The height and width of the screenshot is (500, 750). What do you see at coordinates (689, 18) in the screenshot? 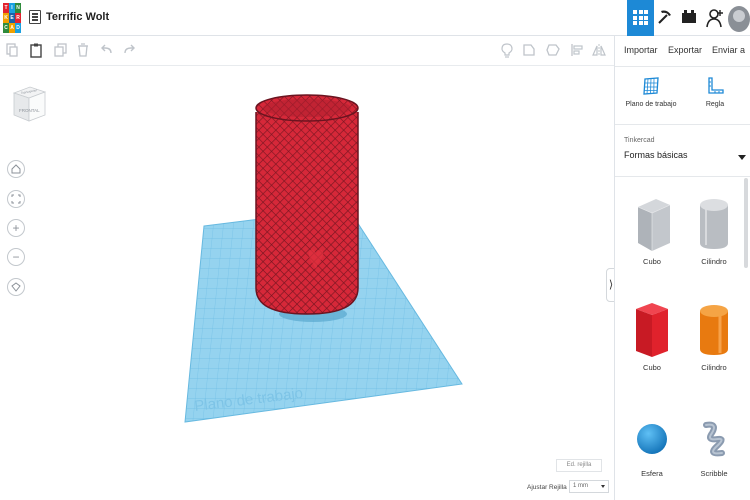
I see `bricks-icon` at bounding box center [689, 18].